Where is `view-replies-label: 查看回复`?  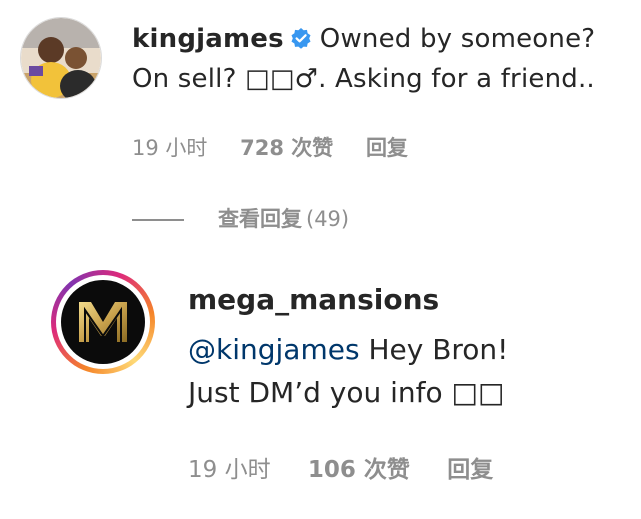
view-replies-label: 查看回复 is located at coordinates (260, 219).